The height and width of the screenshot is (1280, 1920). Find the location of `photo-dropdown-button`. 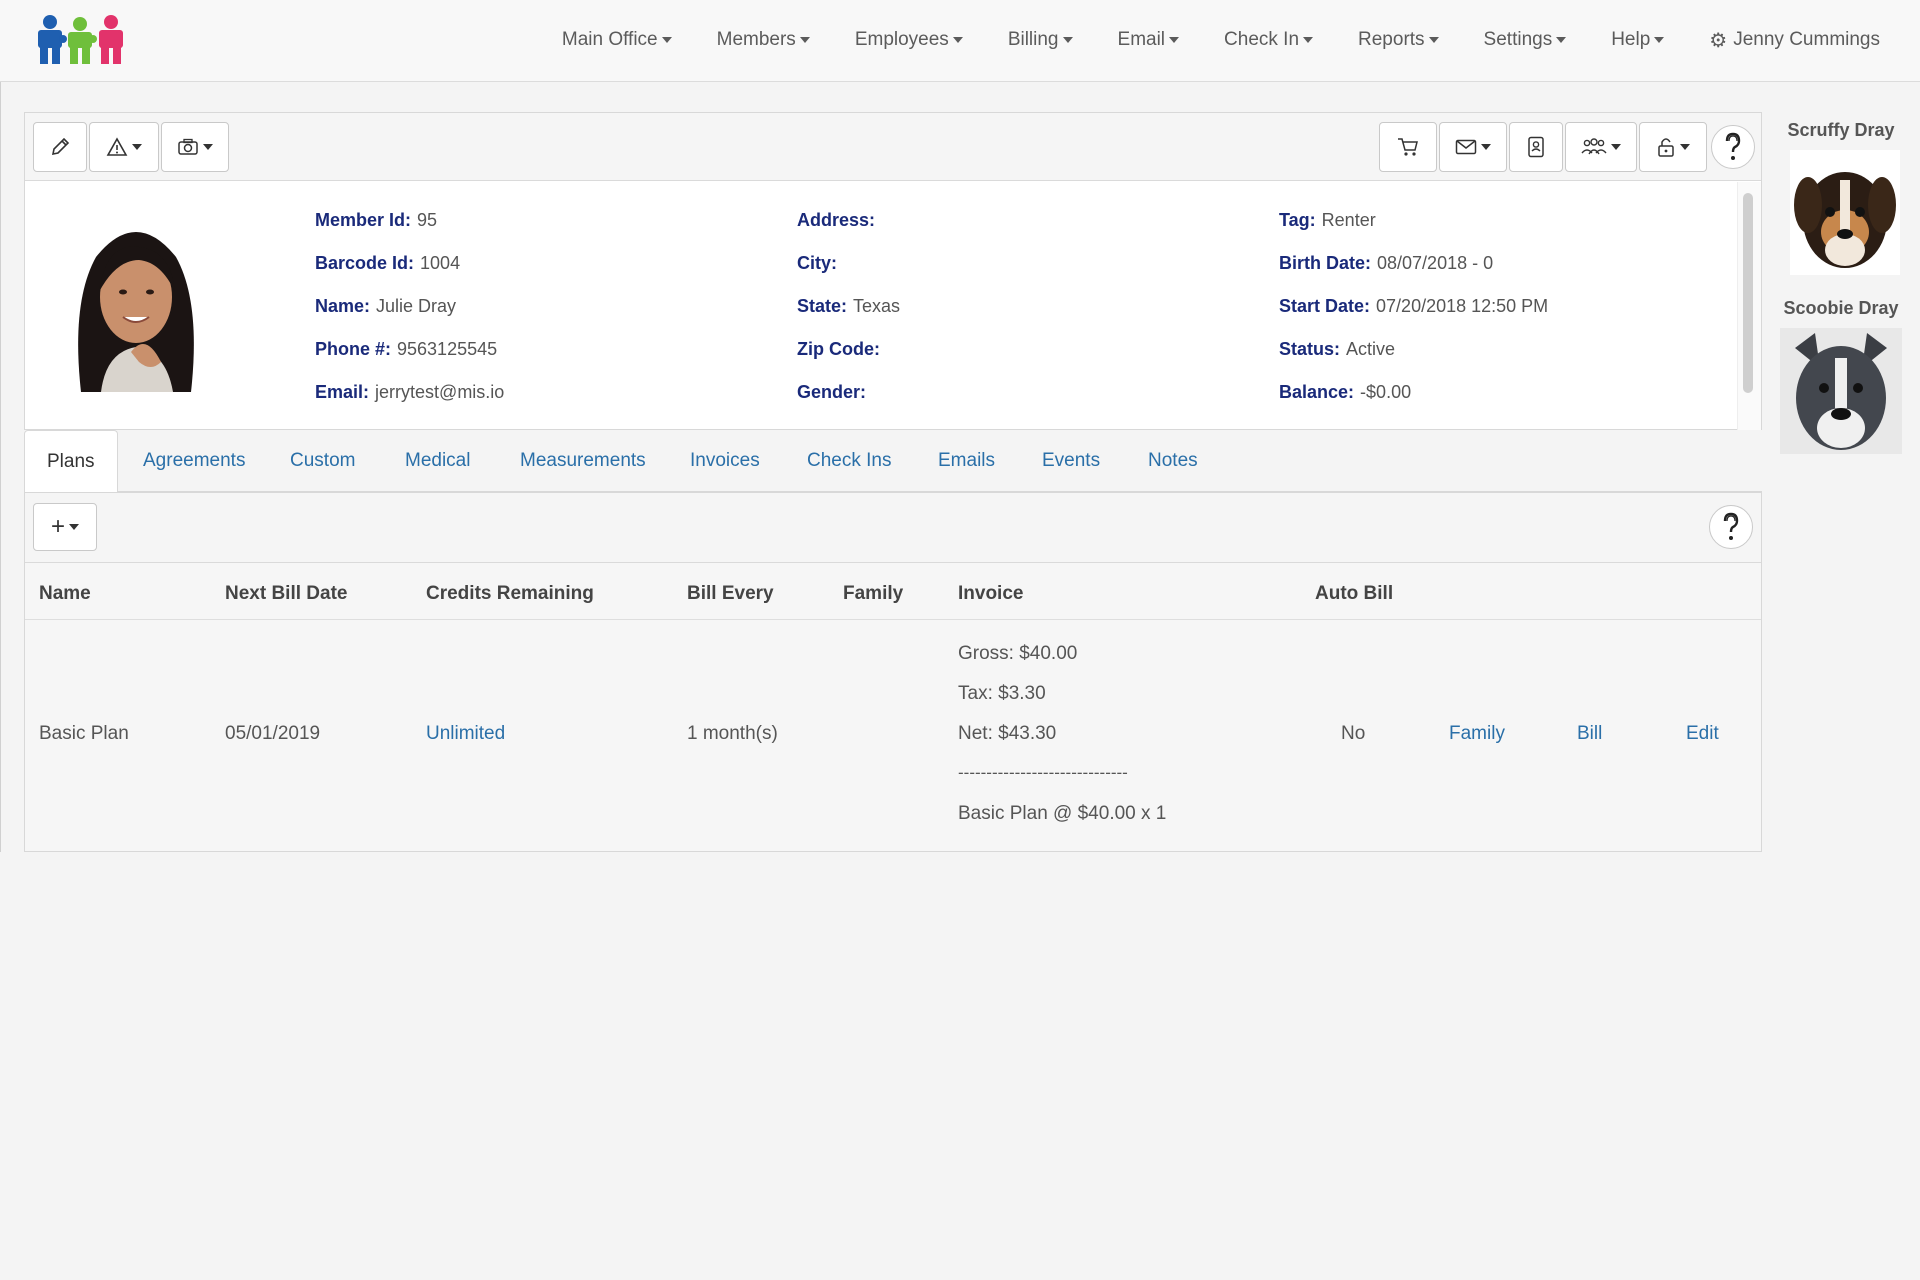

photo-dropdown-button is located at coordinates (195, 147).